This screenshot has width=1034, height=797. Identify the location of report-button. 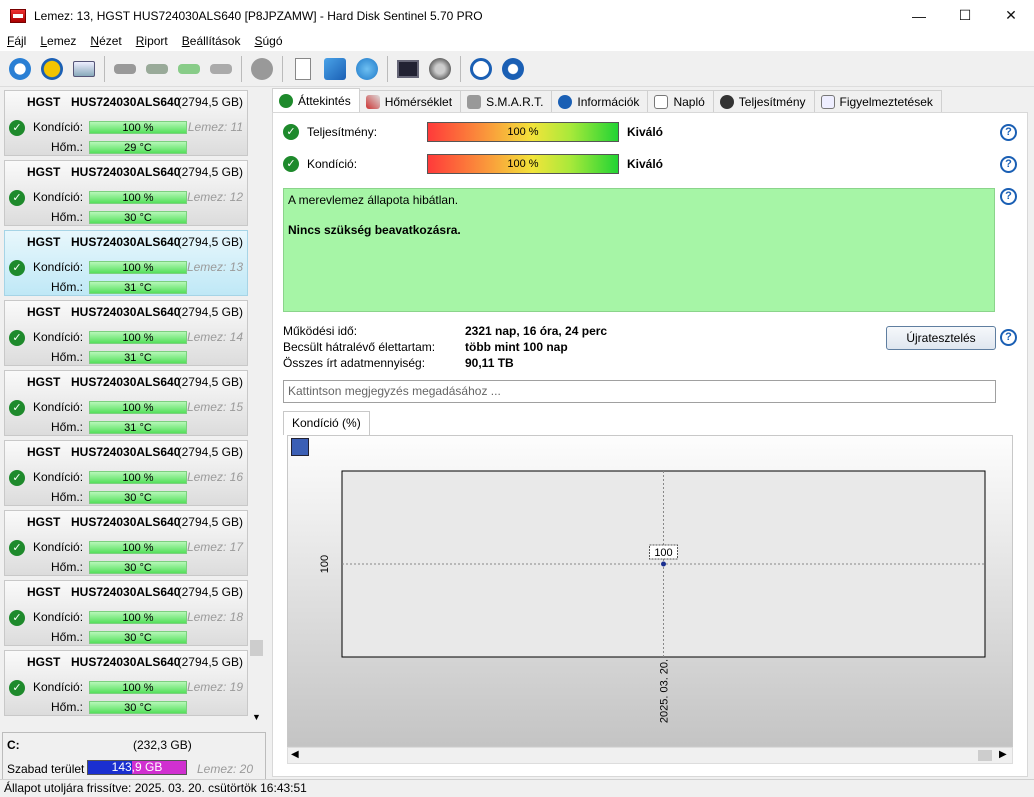
(303, 69).